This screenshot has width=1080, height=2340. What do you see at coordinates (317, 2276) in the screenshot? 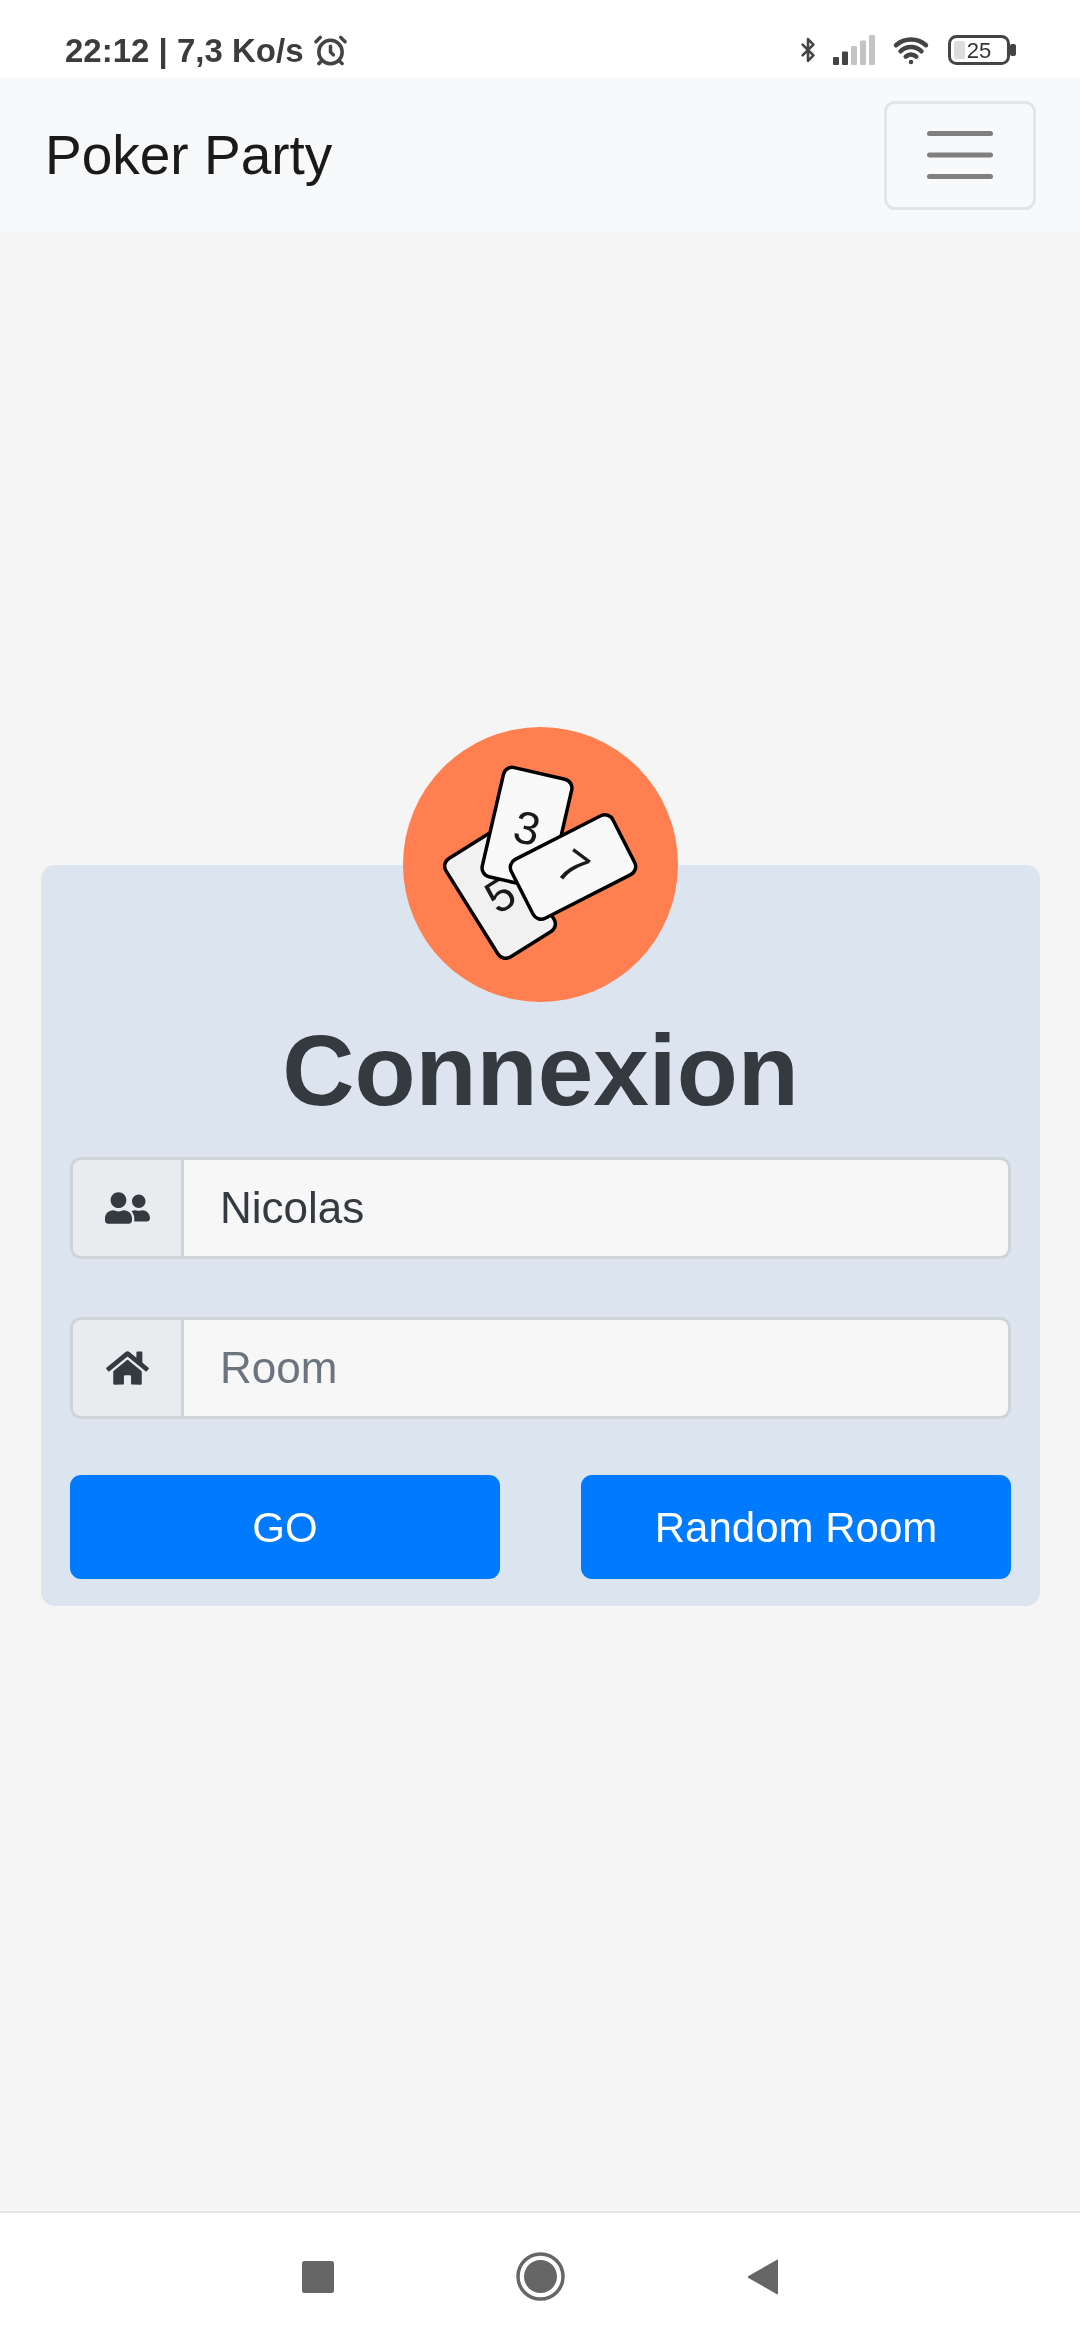
I see `square-icon` at bounding box center [317, 2276].